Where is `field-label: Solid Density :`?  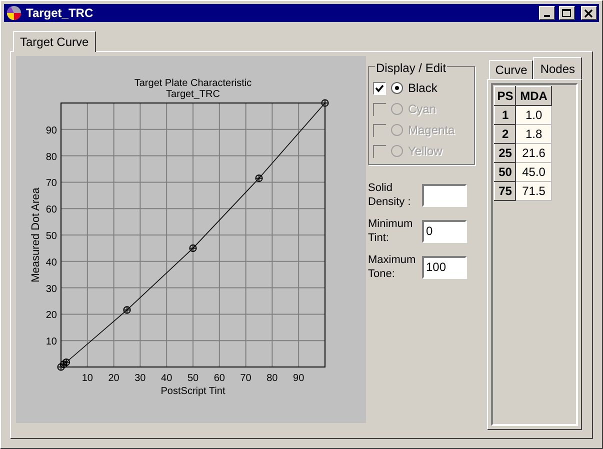 field-label: Solid Density : is located at coordinates (390, 195).